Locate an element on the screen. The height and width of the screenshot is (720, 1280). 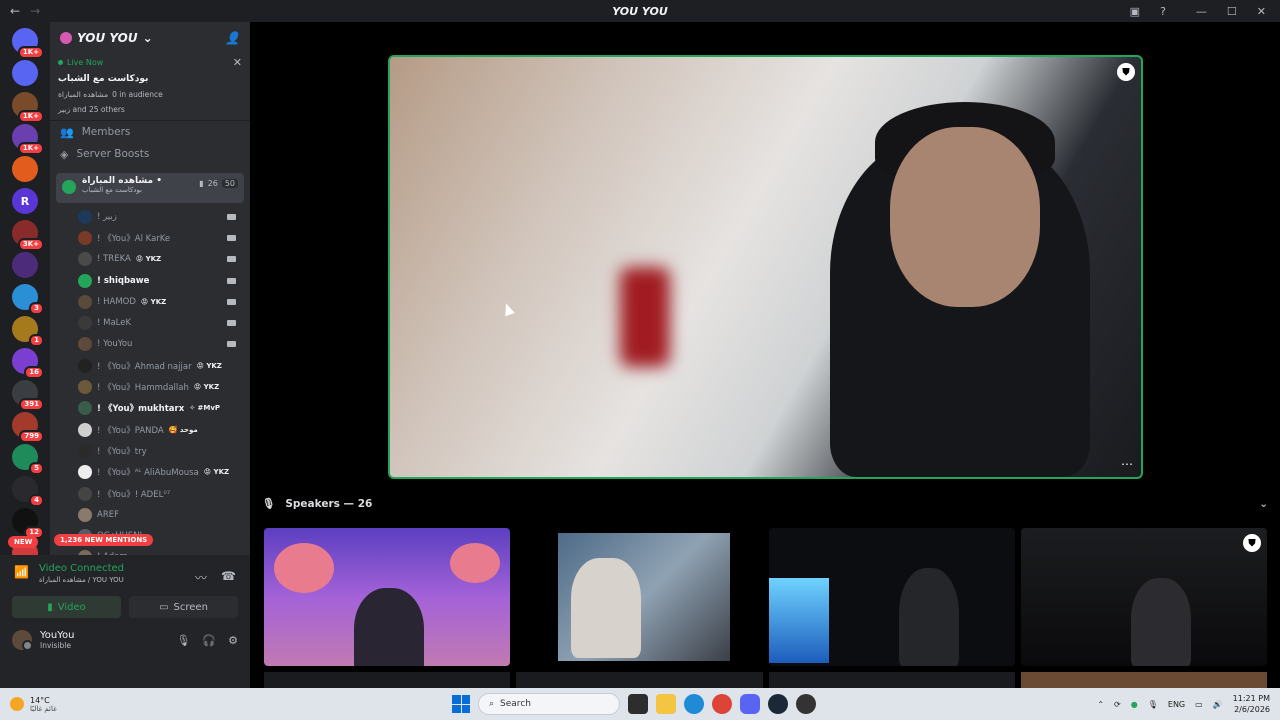
chevron-down-icon: ⌄ is located at coordinates (1263, 504).